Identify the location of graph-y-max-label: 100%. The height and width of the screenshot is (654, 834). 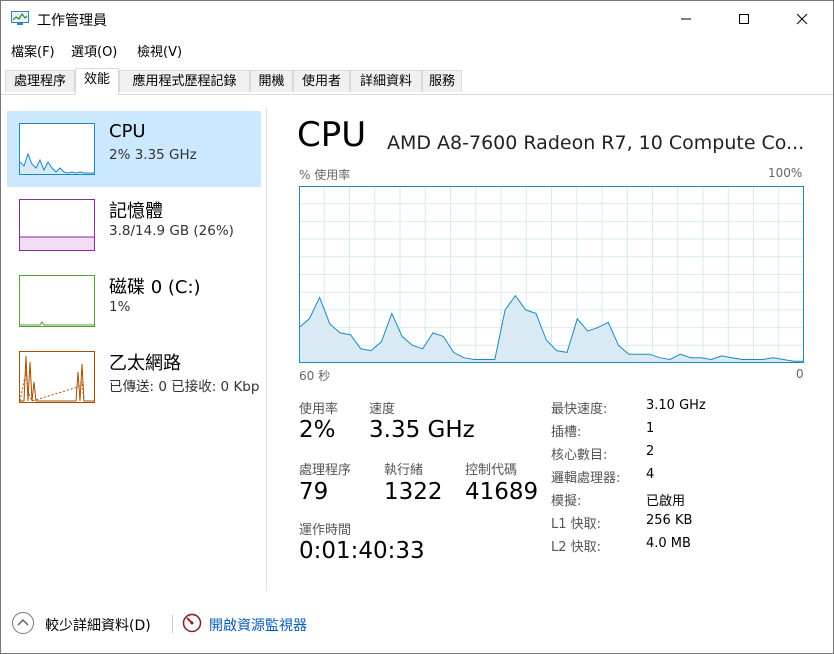
(785, 173).